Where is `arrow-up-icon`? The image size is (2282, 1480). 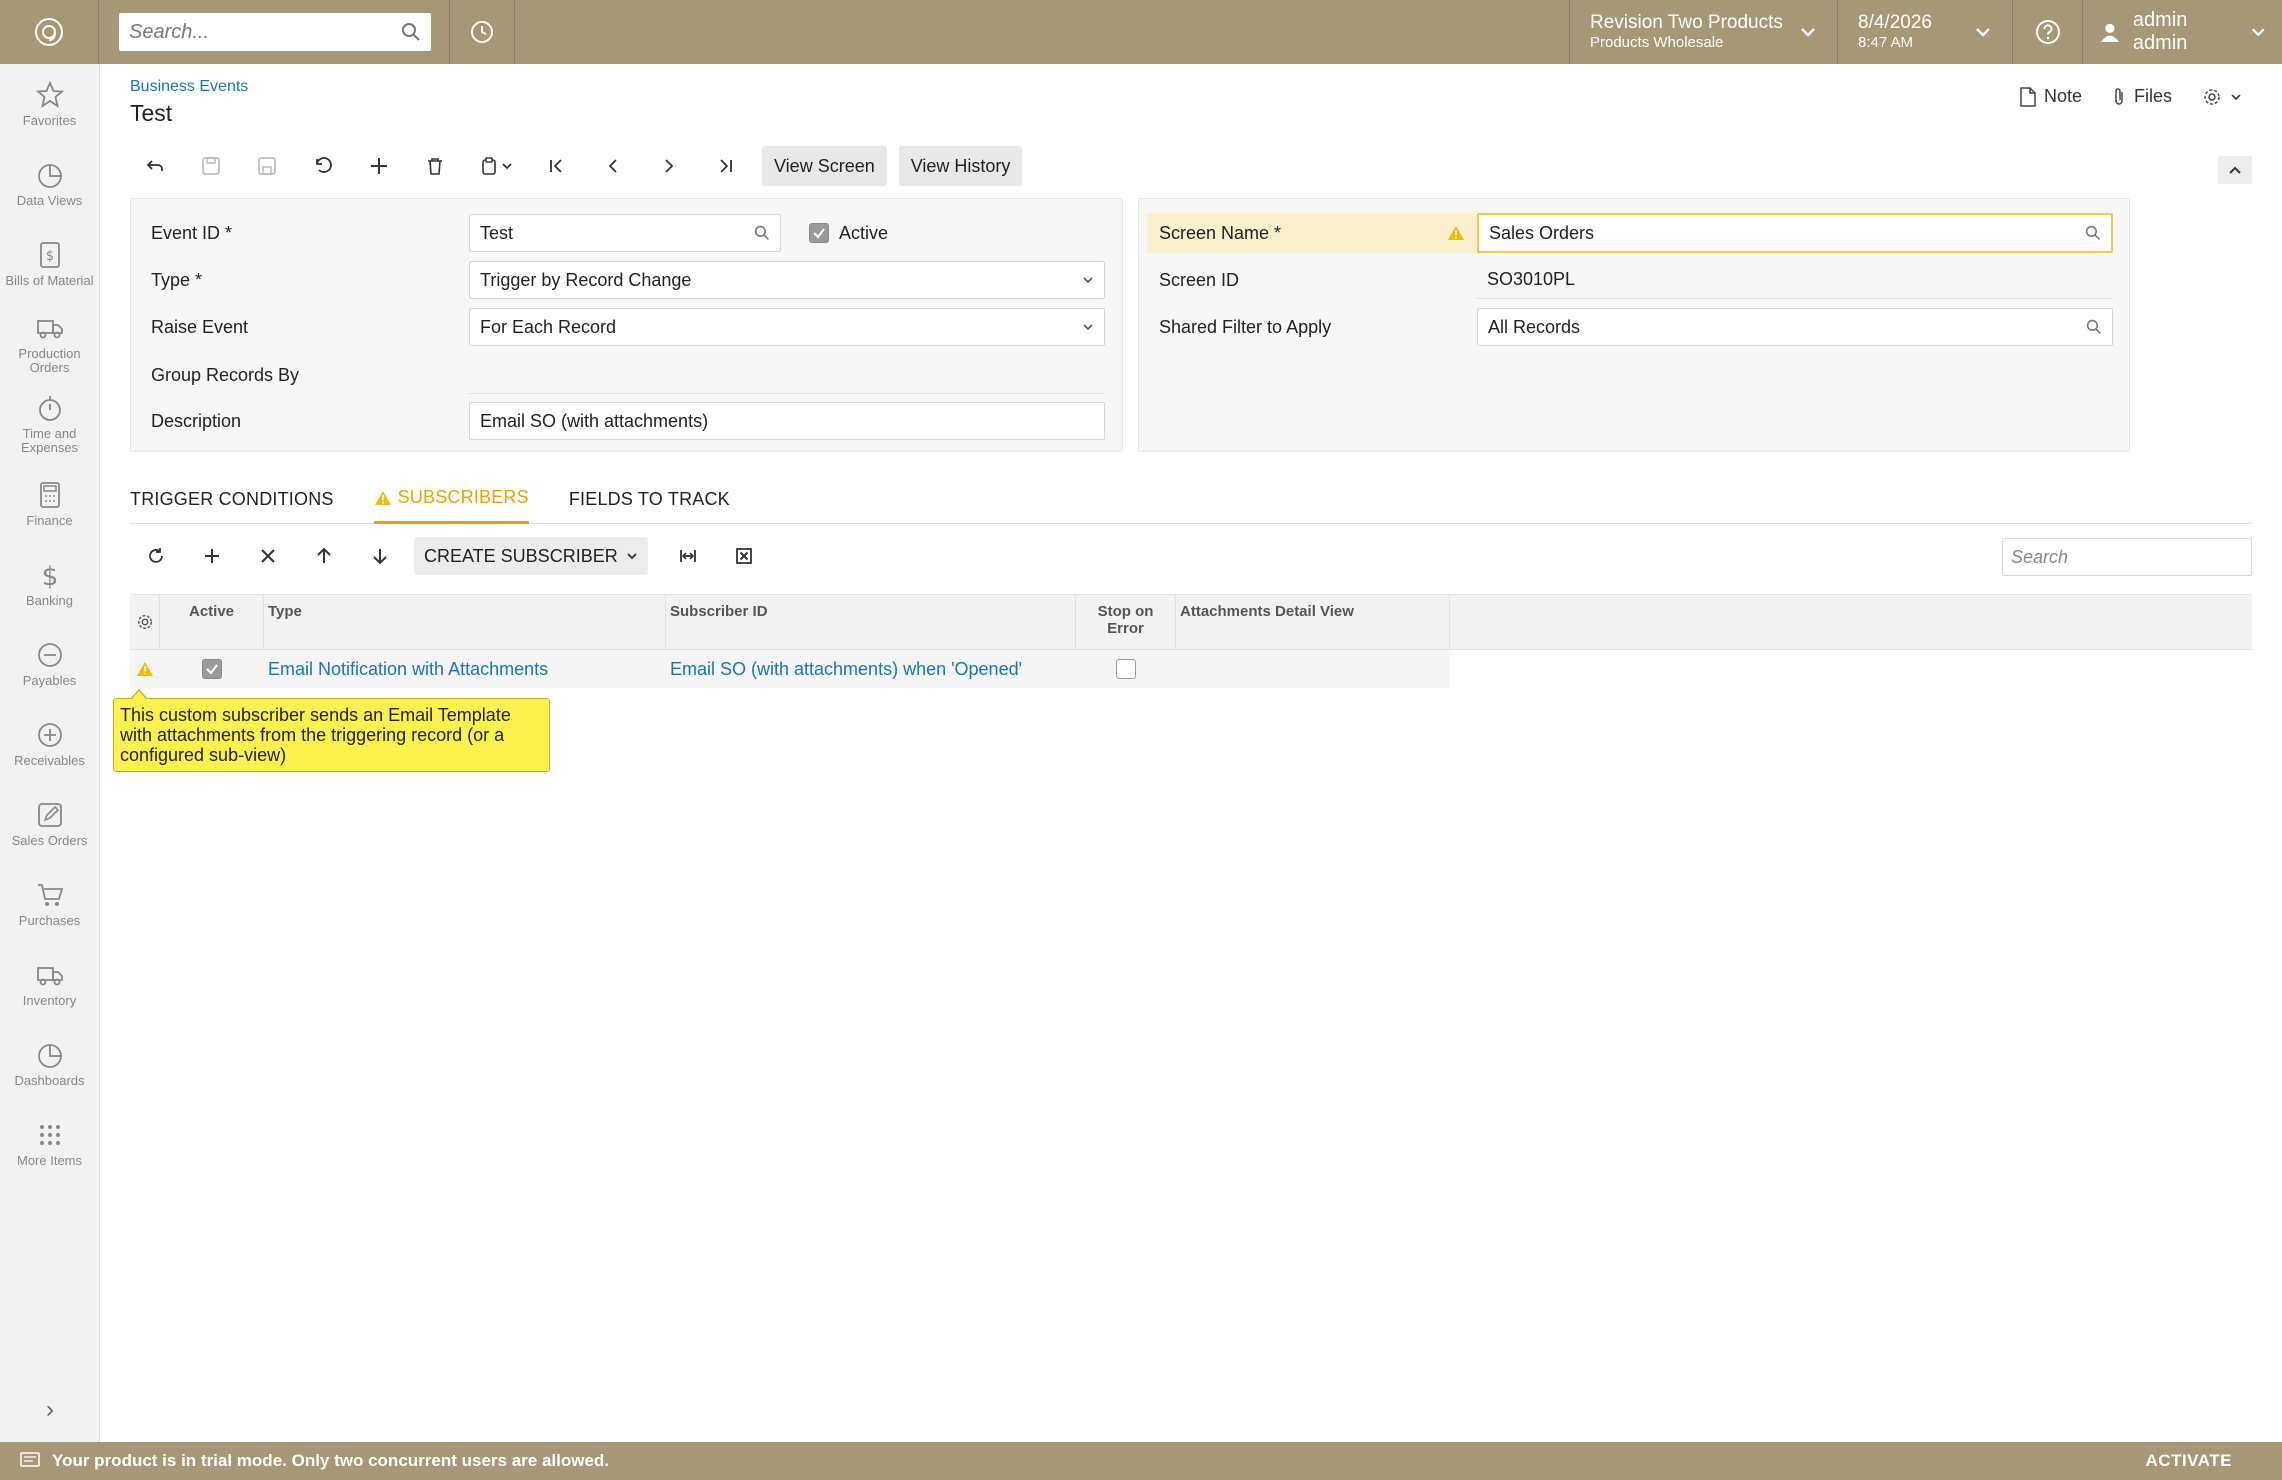
arrow-up-icon is located at coordinates (324, 555).